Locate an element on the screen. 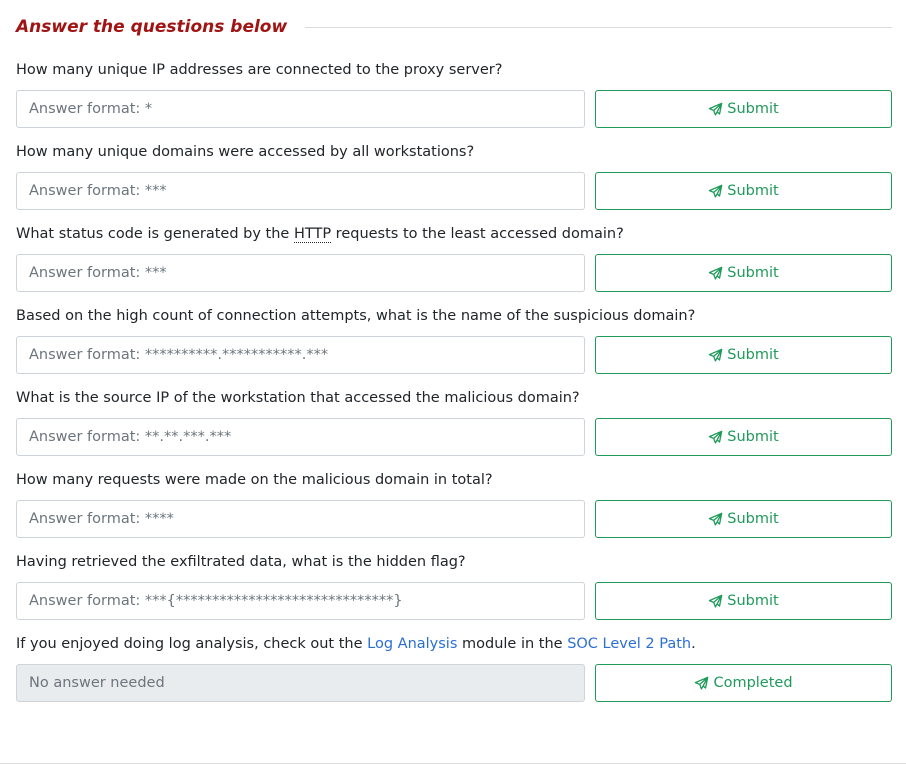 This screenshot has width=906, height=765. question-8-text-end: . is located at coordinates (693, 644).